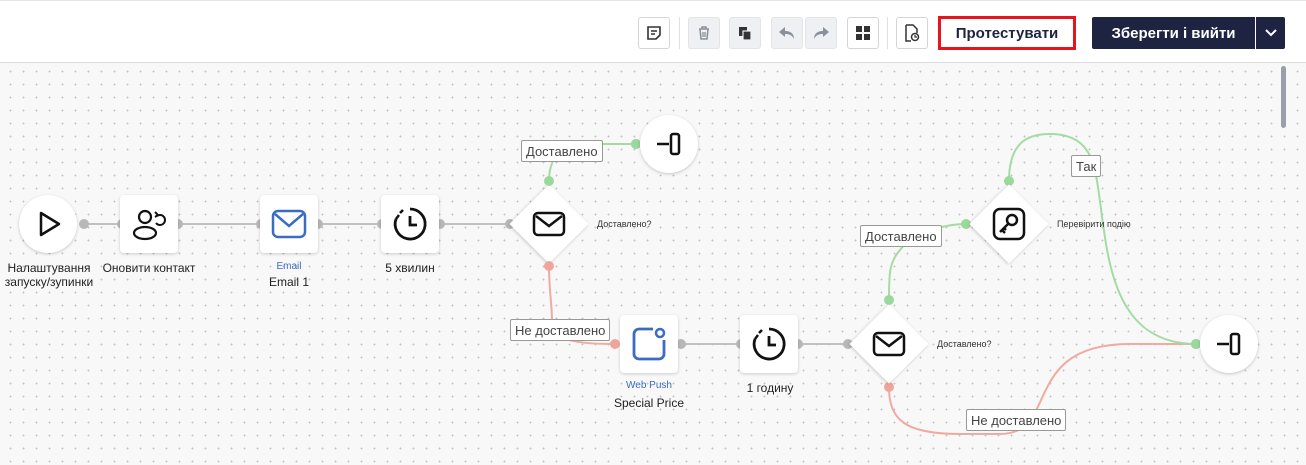  Describe the element at coordinates (649, 403) in the screenshot. I see `web-push-node-label: Special Price` at that location.